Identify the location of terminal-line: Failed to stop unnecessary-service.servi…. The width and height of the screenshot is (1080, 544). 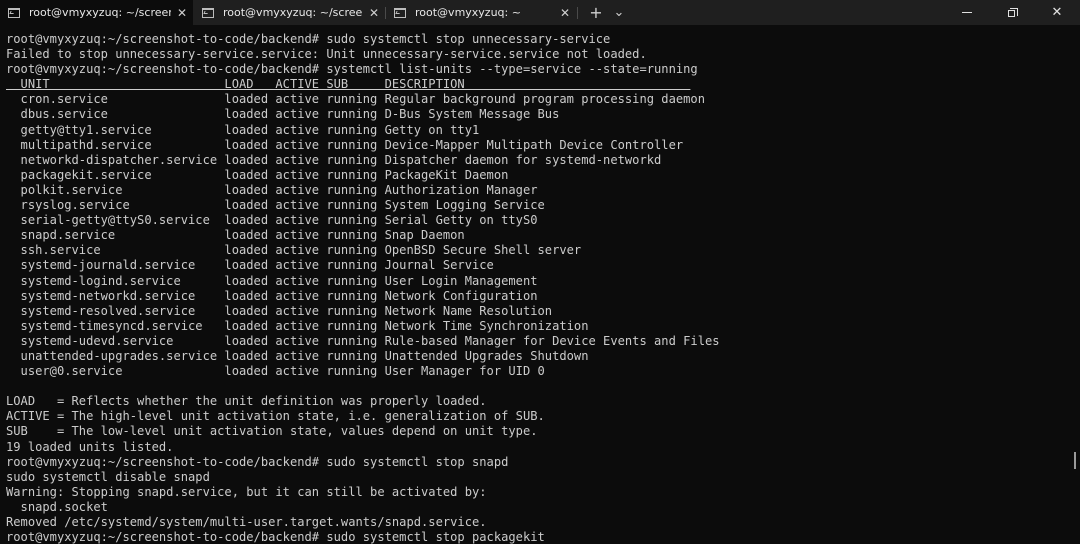
(326, 54).